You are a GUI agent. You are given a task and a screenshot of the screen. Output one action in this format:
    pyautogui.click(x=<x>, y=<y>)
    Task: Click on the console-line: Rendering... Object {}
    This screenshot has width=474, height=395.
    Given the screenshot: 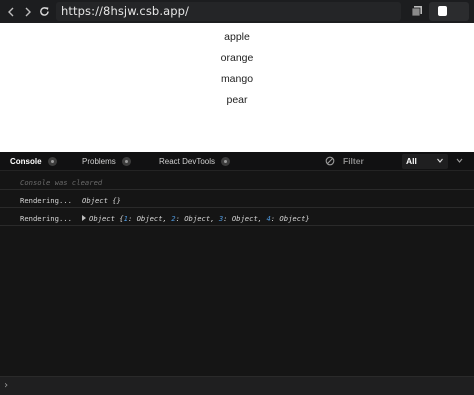 What is the action you would take?
    pyautogui.click(x=237, y=199)
    